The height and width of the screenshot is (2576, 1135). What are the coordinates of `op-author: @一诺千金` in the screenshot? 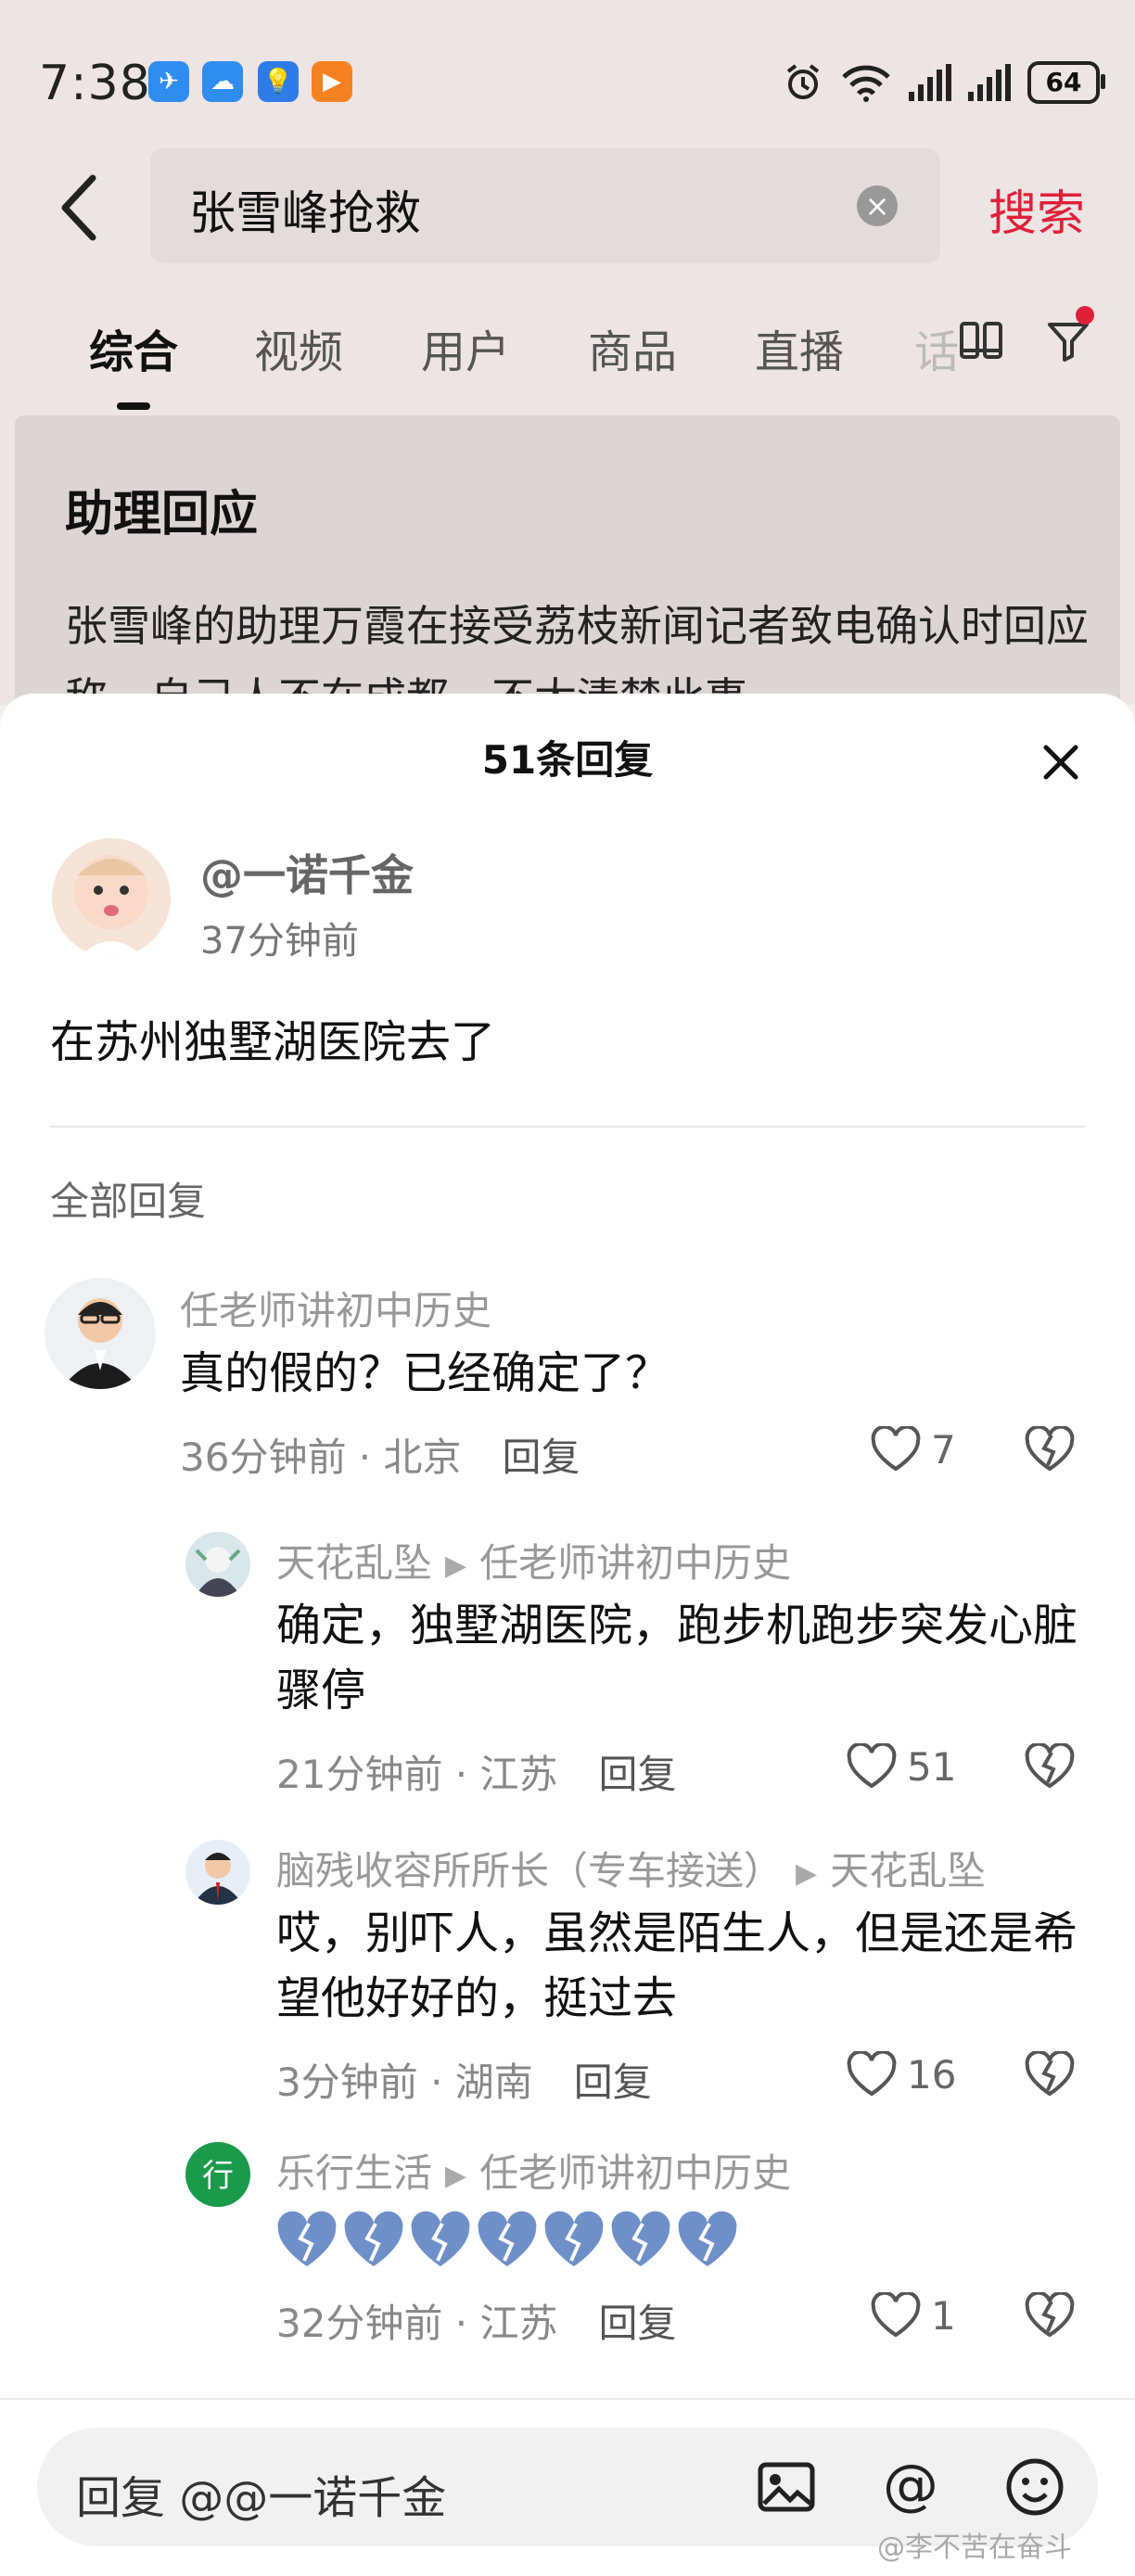 It's located at (307, 873).